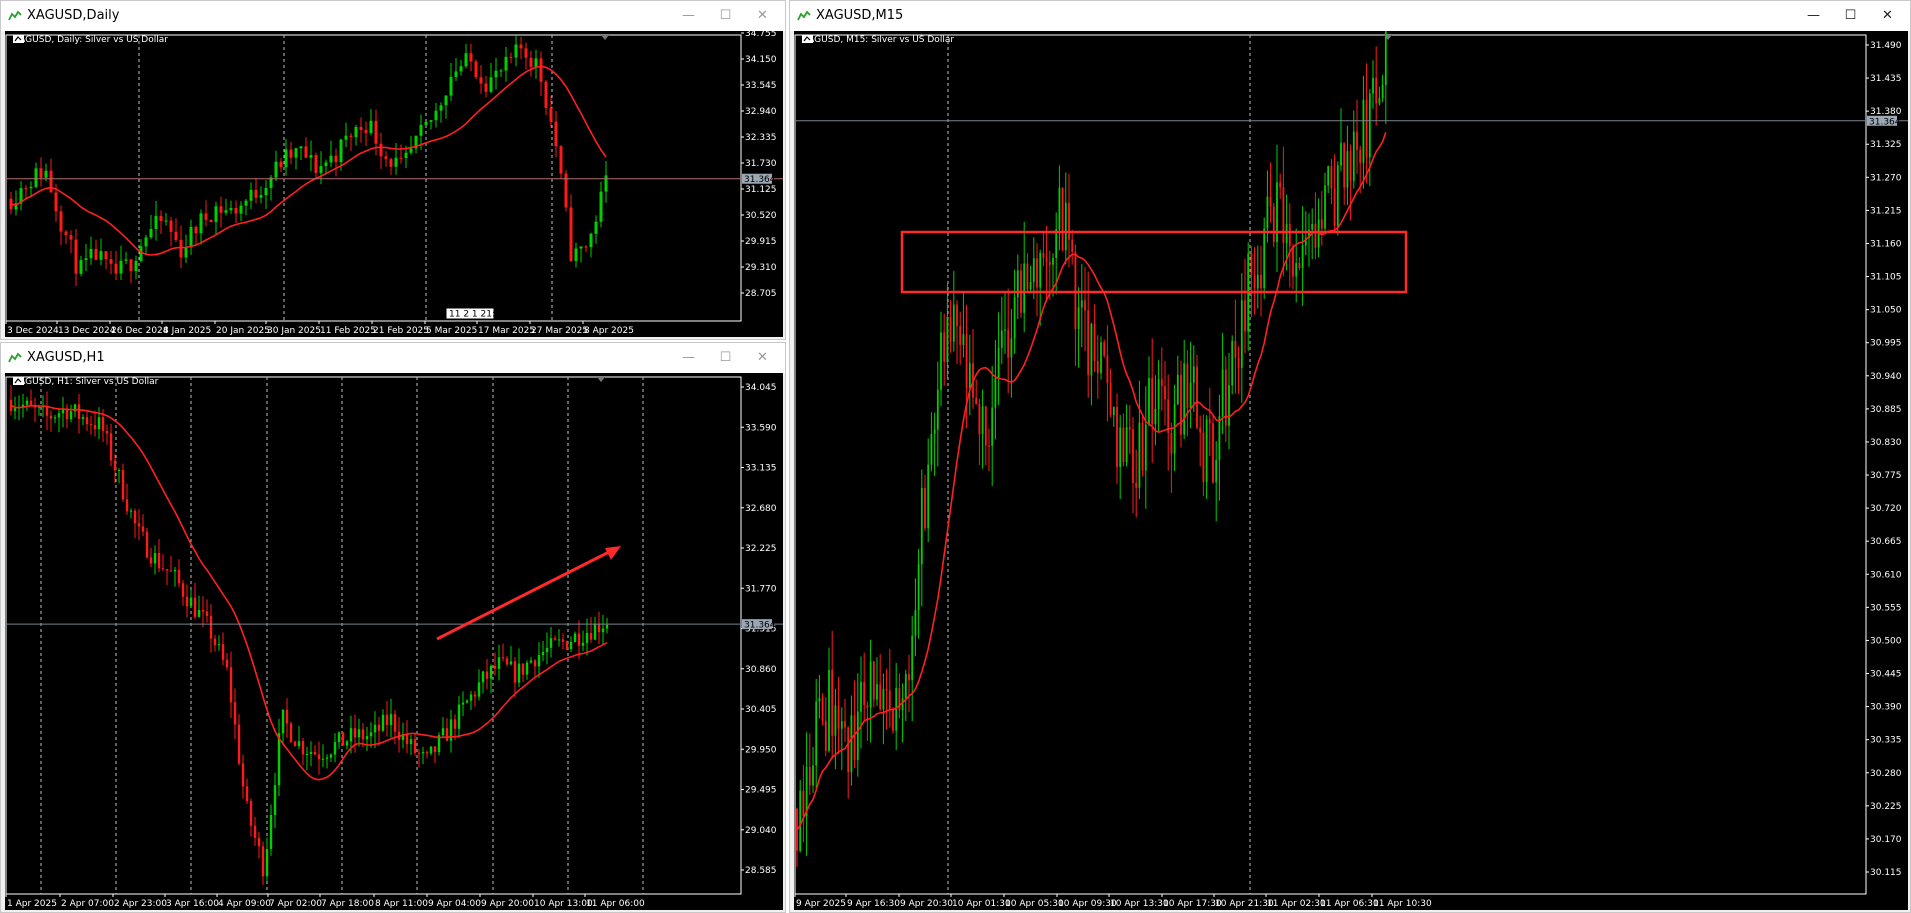  Describe the element at coordinates (761, 86) in the screenshot. I see `price-axis-label: 33.545` at that location.